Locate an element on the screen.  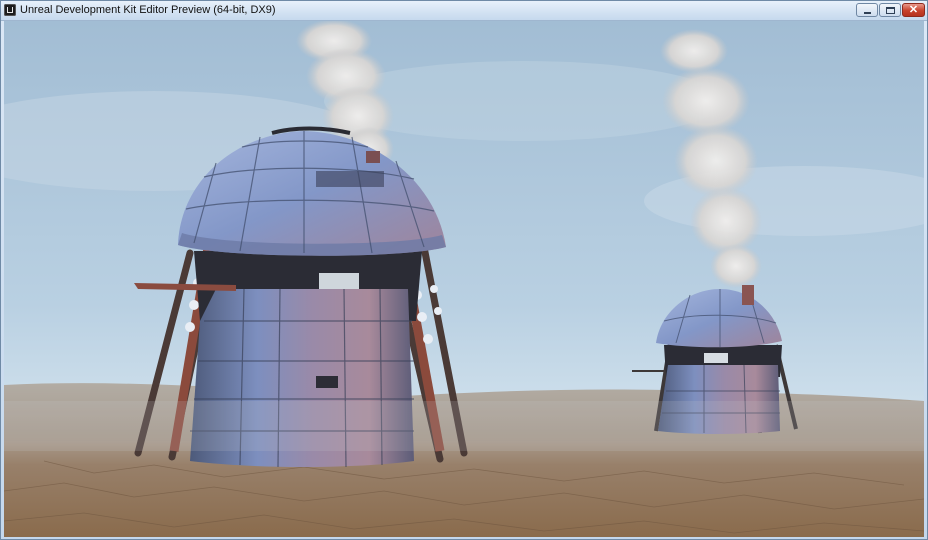
close-button: ✕ is located at coordinates (913, 10).